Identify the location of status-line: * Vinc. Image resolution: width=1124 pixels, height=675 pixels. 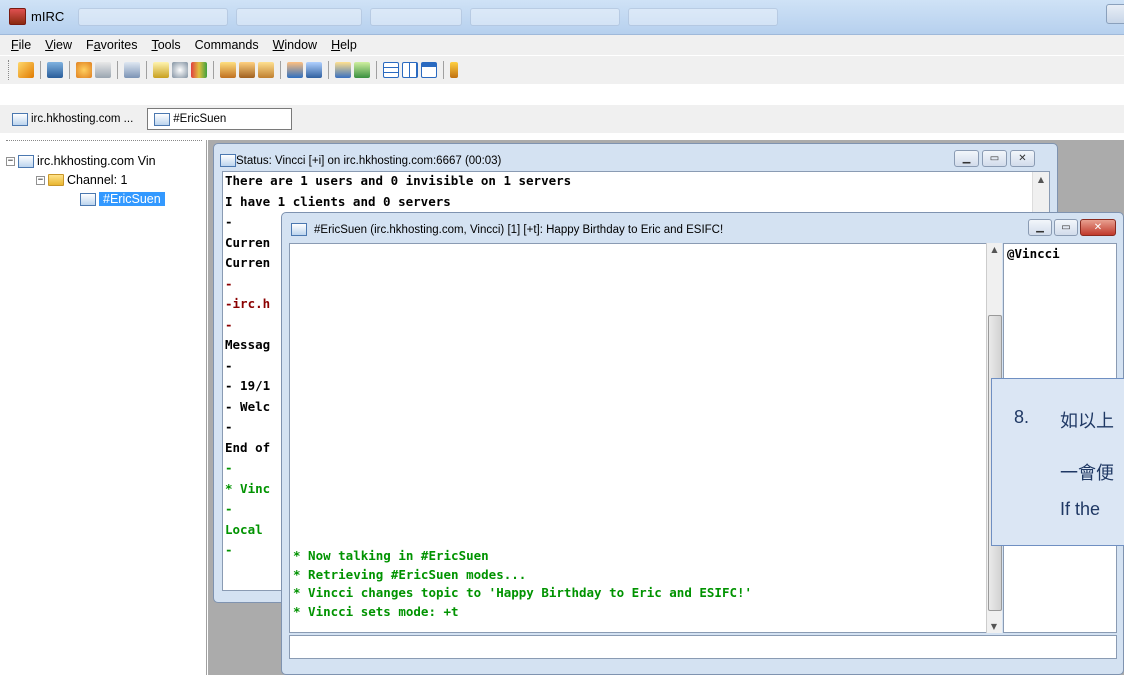
(248, 488).